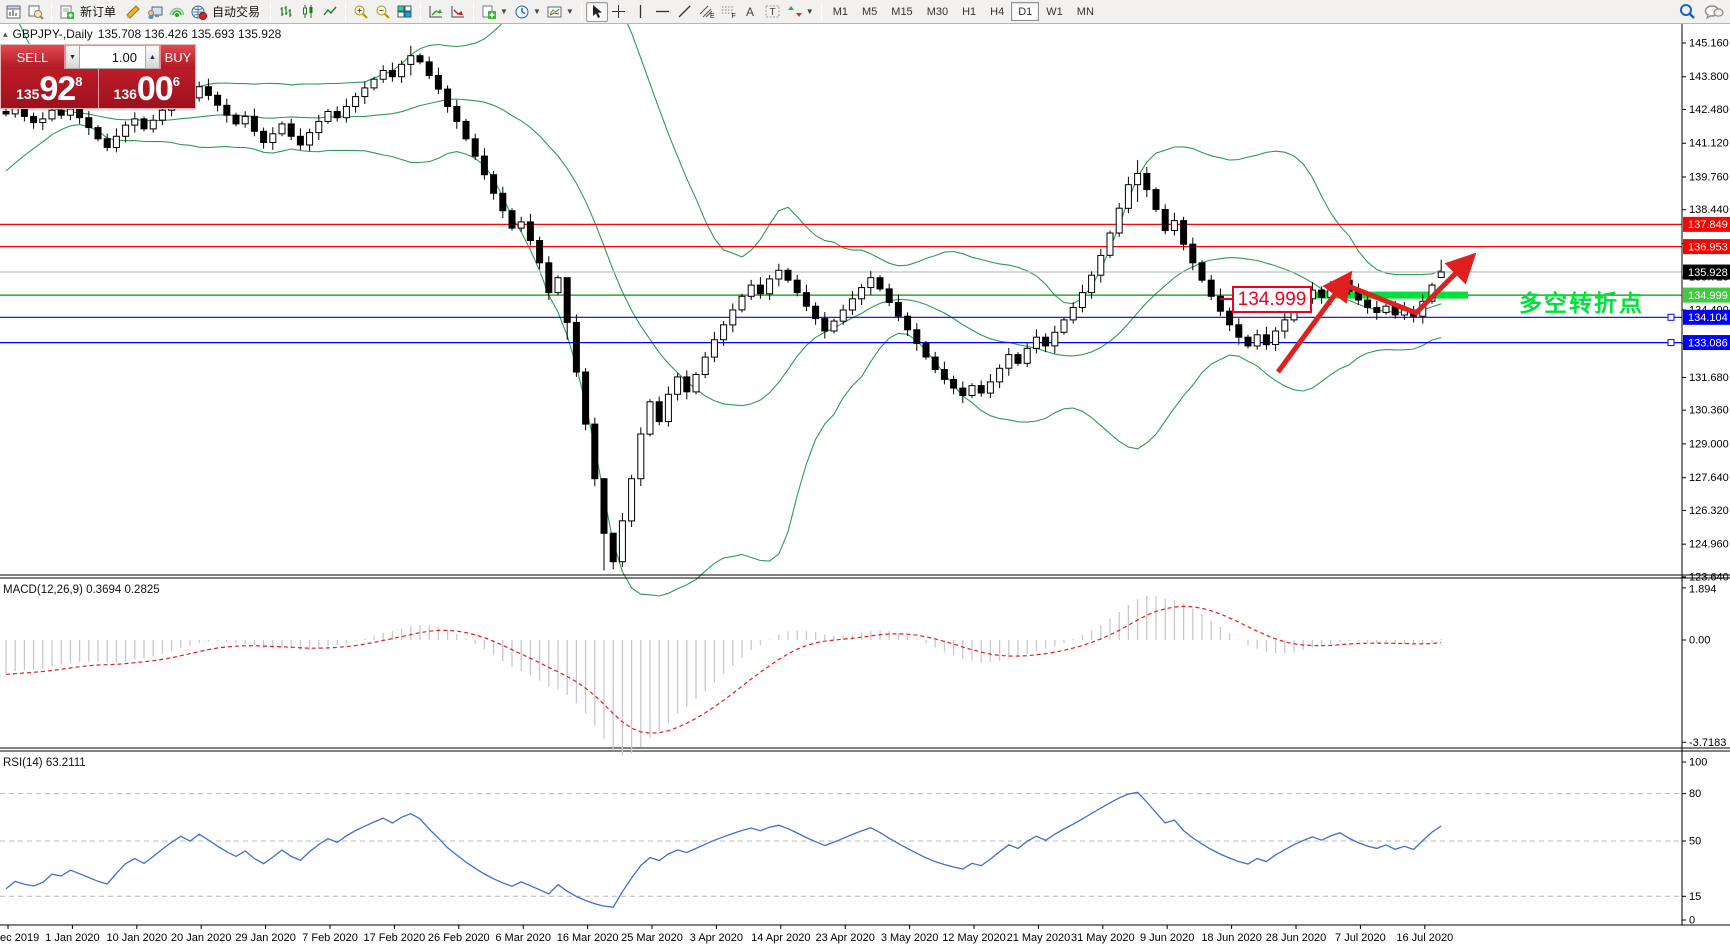 This screenshot has width=1730, height=947. I want to click on autotrading-button: 自动交易, so click(227, 12).